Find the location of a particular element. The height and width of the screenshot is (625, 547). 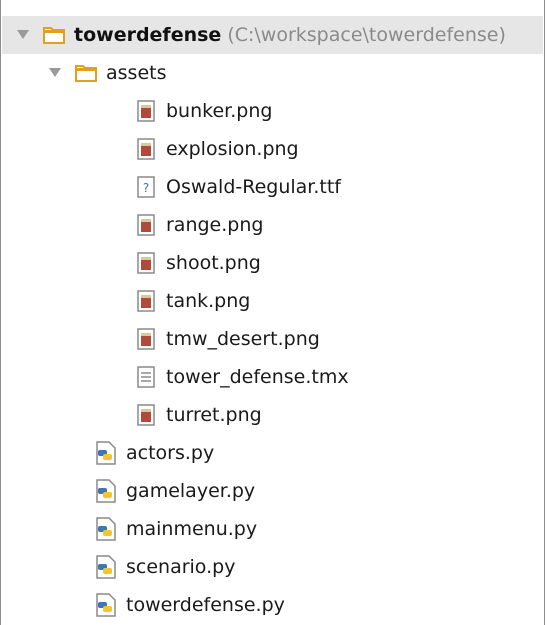

folder-label: assets is located at coordinates (136, 73).